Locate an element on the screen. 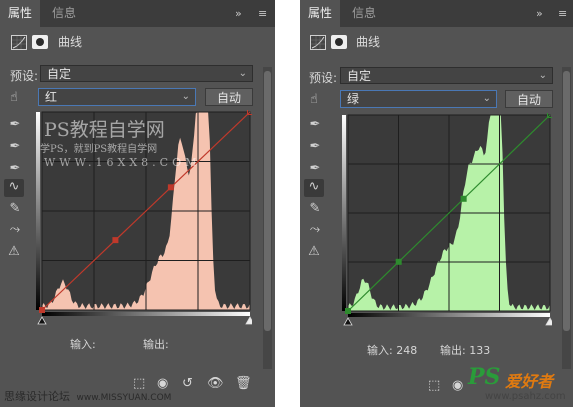  watermark-url: WWW.16XX8.COM is located at coordinates (122, 162).